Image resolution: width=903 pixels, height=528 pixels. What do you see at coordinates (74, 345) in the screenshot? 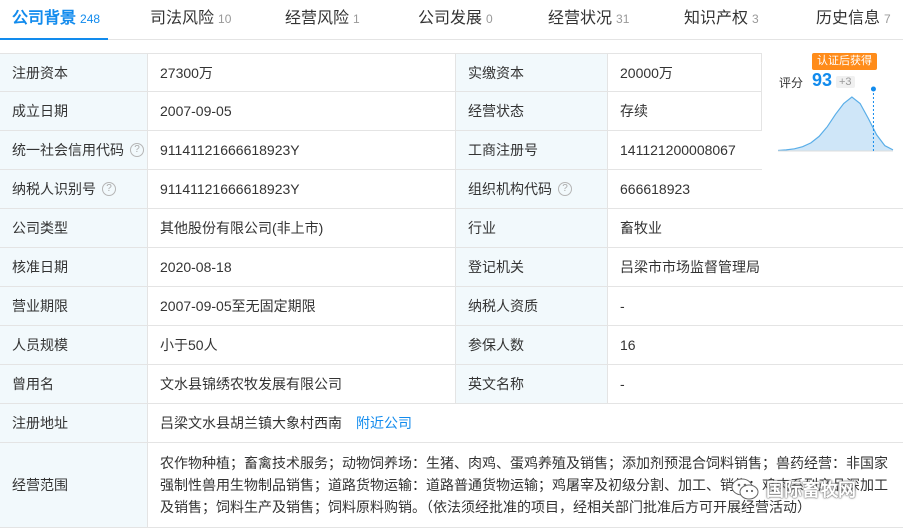
I see `field-label: 人员规模` at bounding box center [74, 345].